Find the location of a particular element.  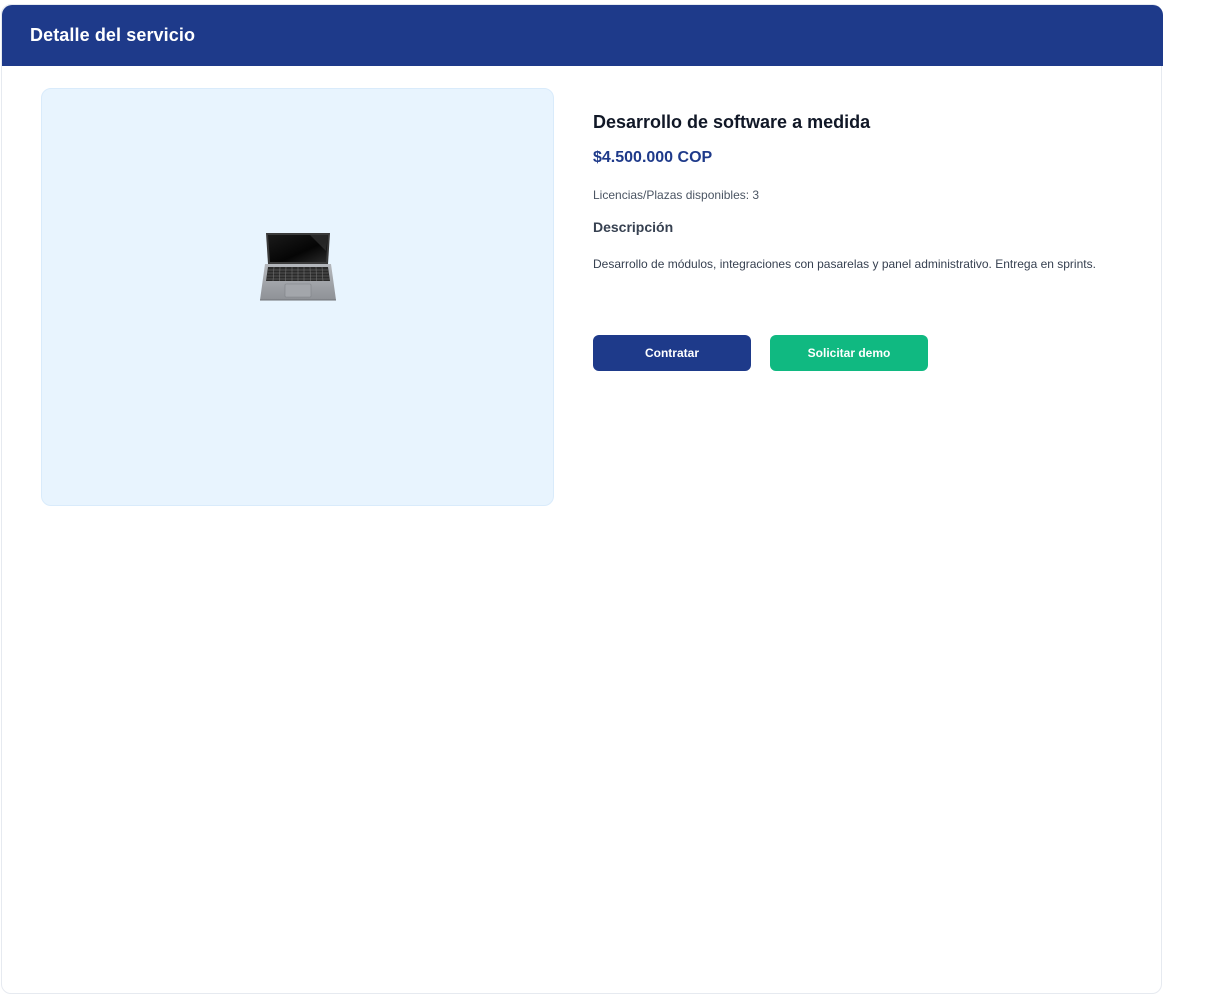

page-title: Detalle del servicio is located at coordinates (113, 35).